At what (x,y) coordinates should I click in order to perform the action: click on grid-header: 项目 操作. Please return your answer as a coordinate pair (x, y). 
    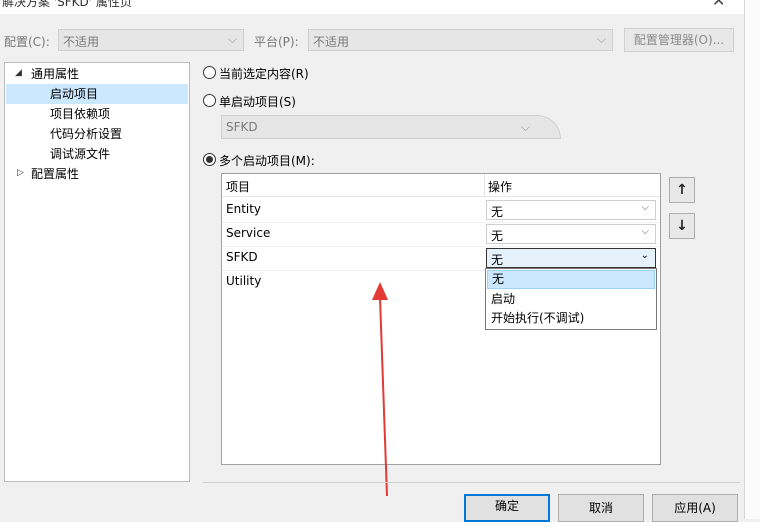
    Looking at the image, I should click on (441, 185).